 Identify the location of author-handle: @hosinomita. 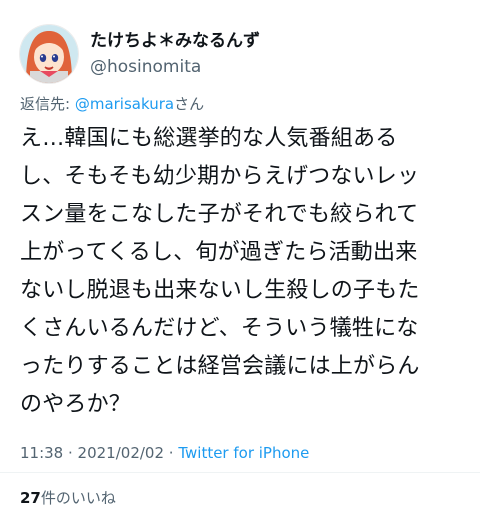
(175, 67).